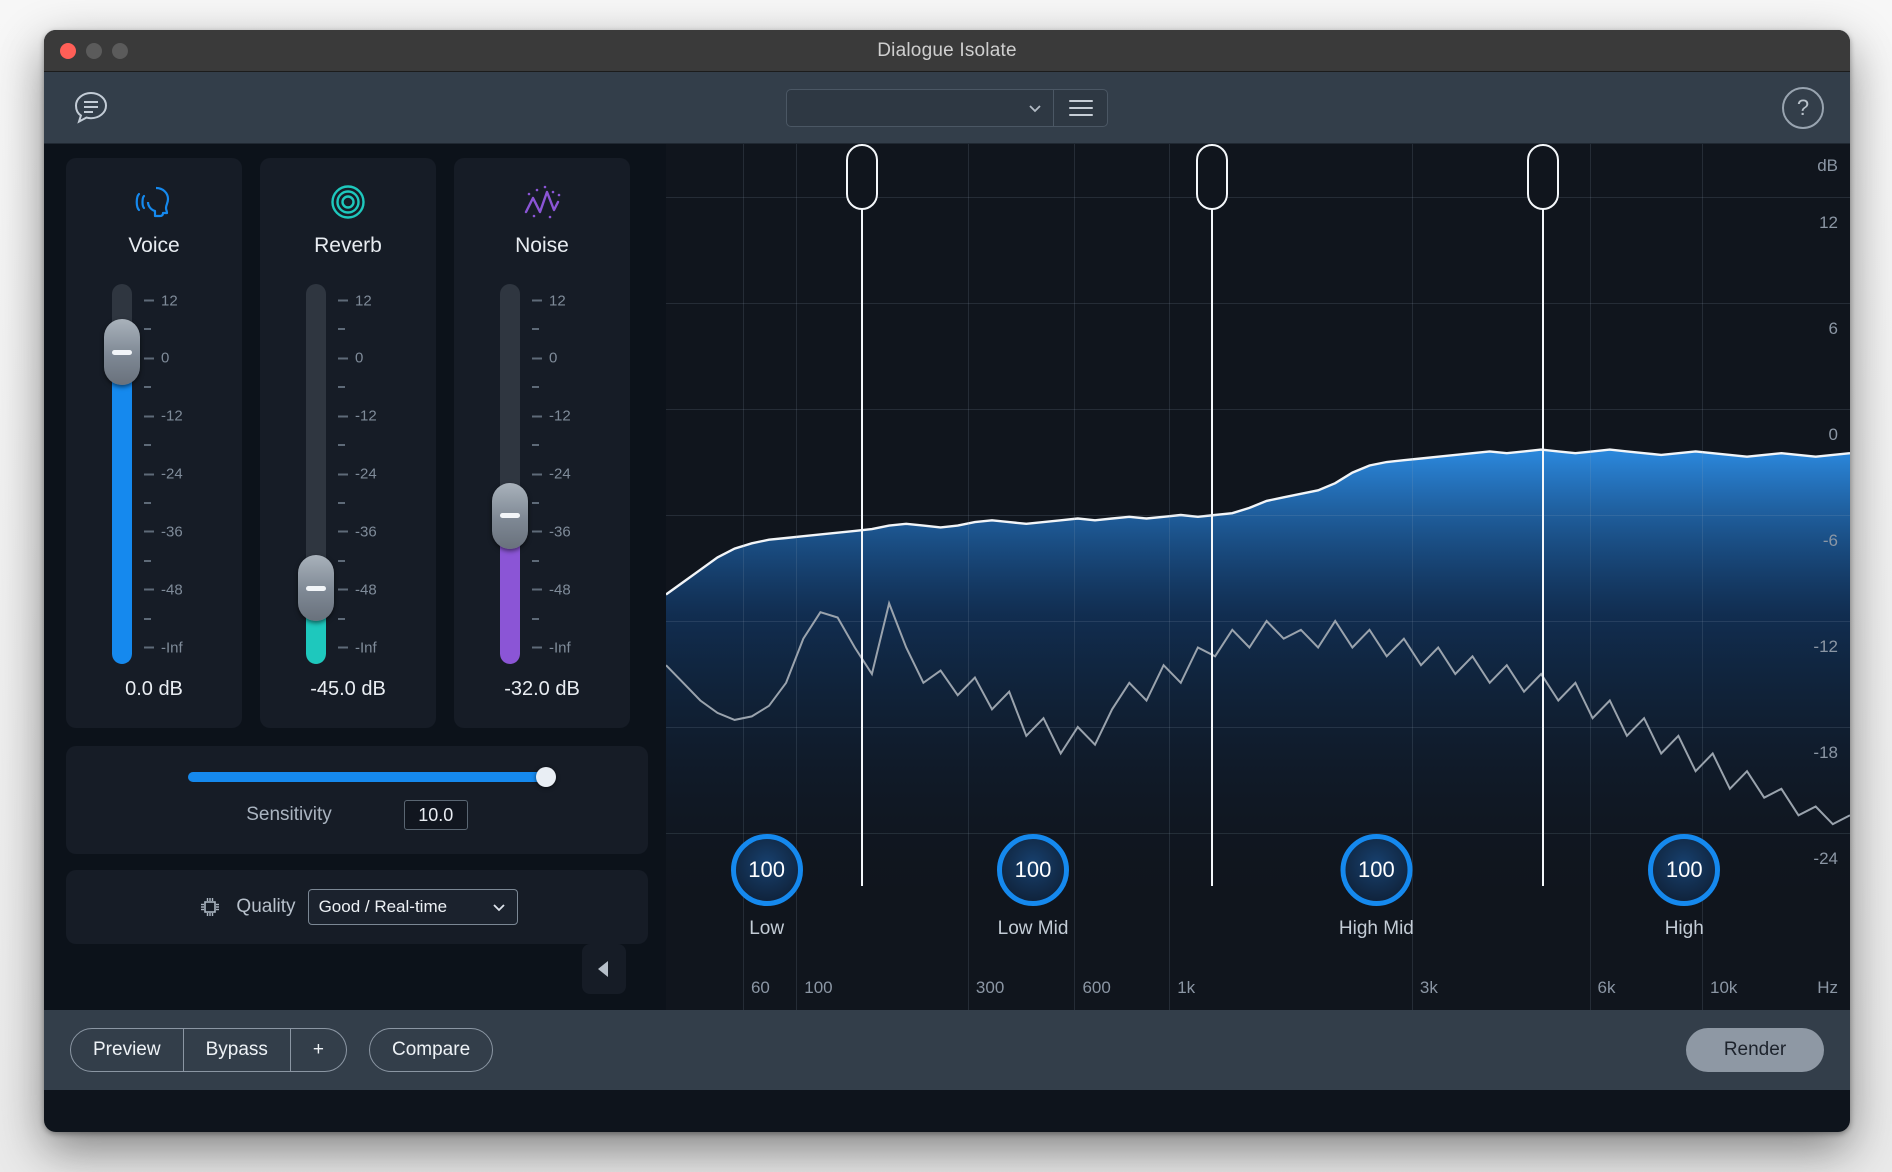 This screenshot has height=1172, width=1892. Describe the element at coordinates (169, 300) in the screenshot. I see `fader-tick-label: 12` at that location.